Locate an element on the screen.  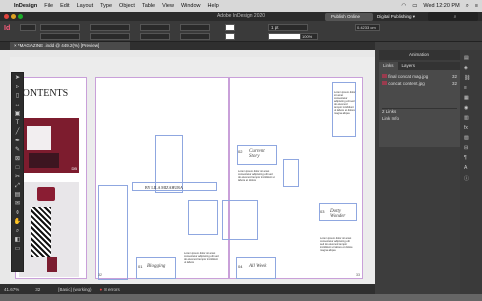
type-tool-icon: T is located at coordinates (17, 123).